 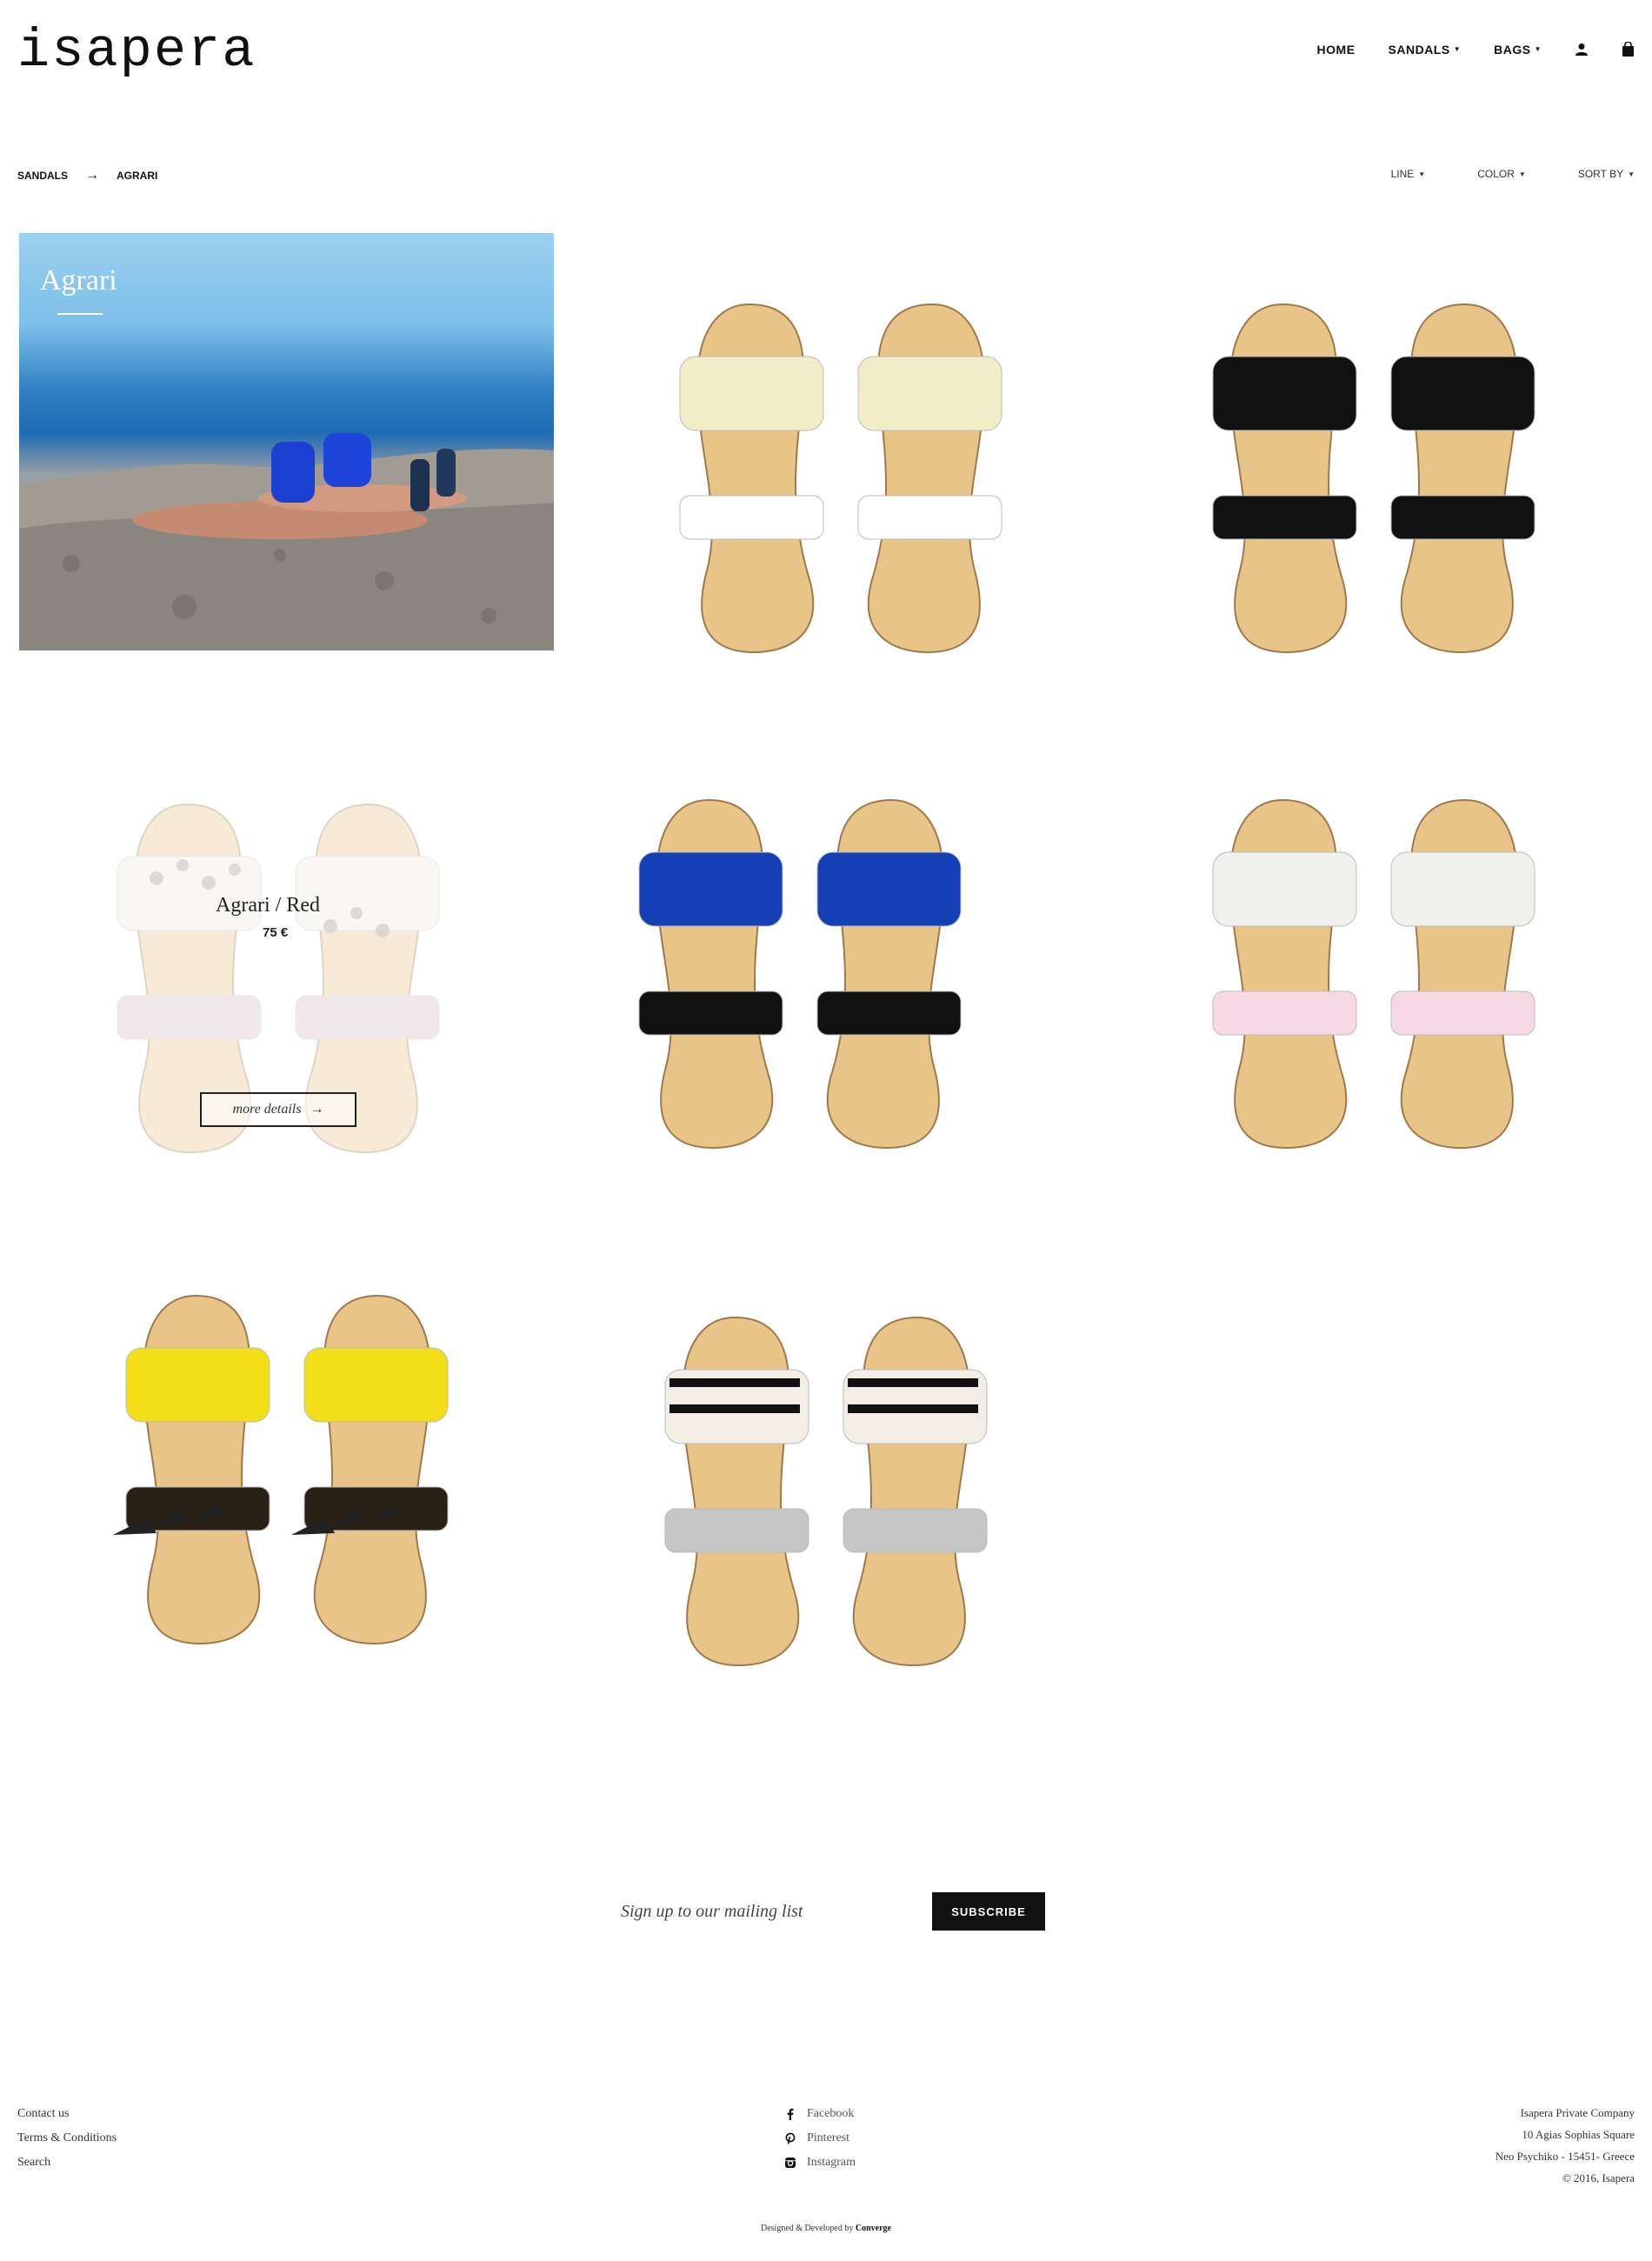 I want to click on product-name: Agrari / Red, so click(x=268, y=905).